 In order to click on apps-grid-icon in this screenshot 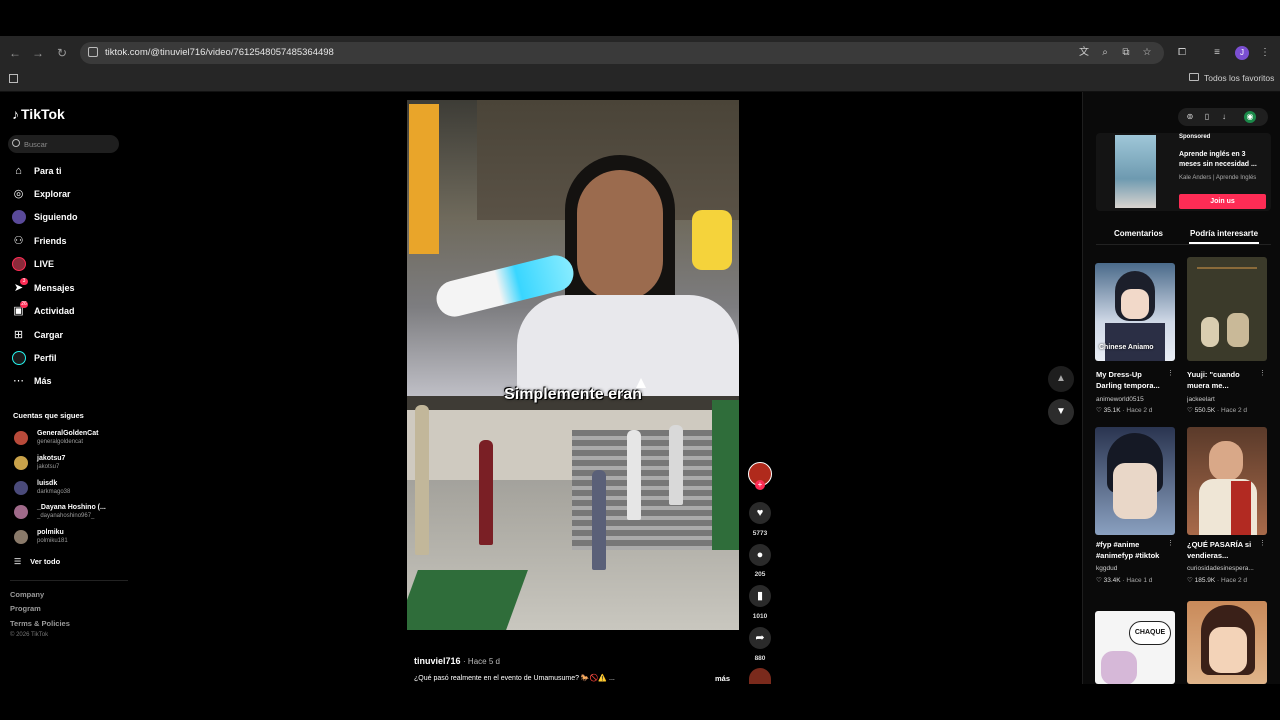, I will do `click(13, 78)`.